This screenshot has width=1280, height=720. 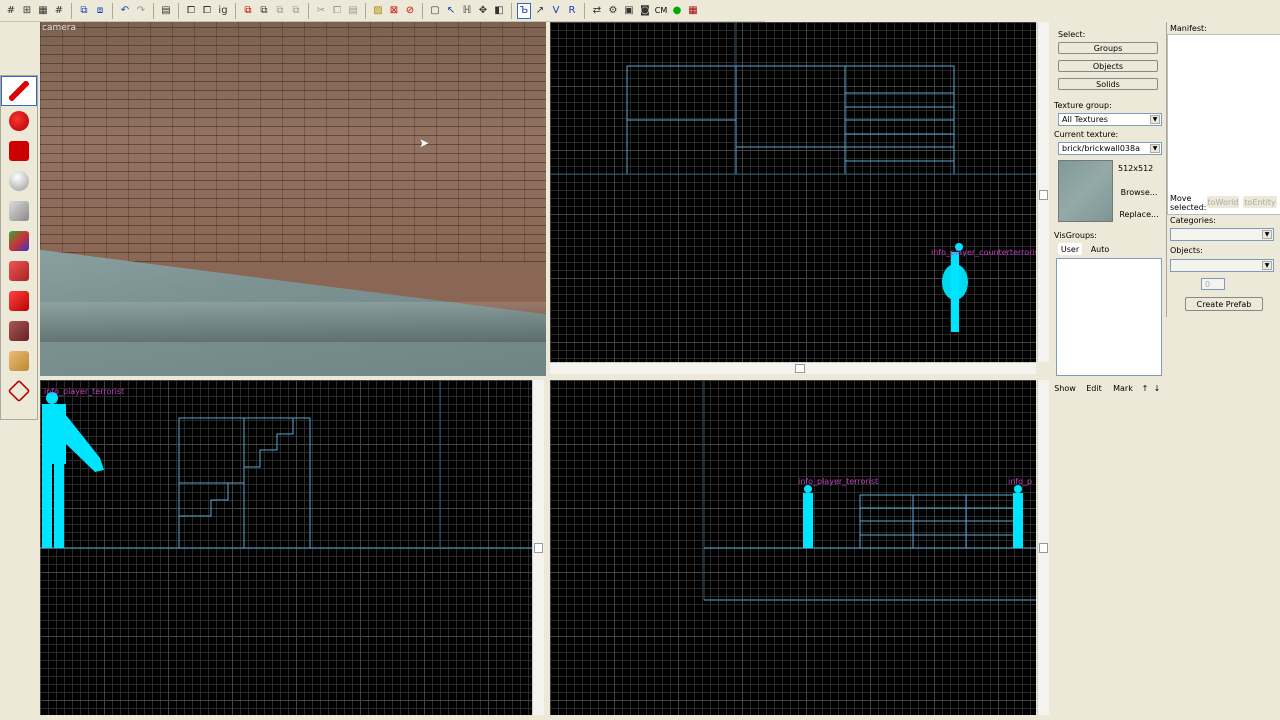 I want to click on vertex-tool-icon, so click(x=19, y=391).